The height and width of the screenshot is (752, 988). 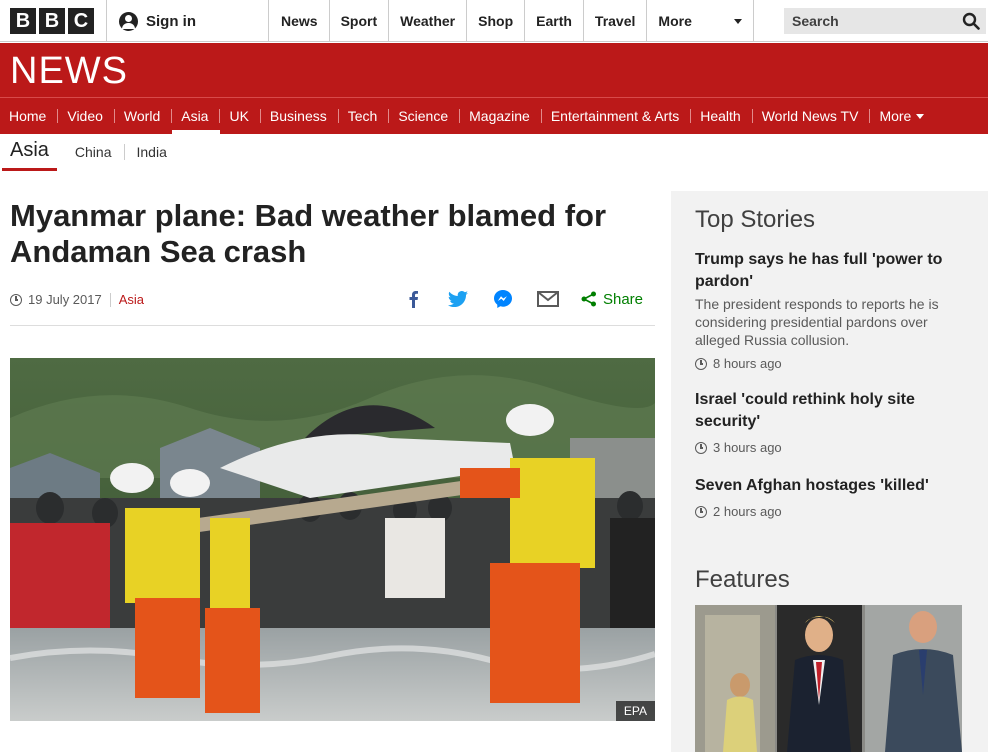 What do you see at coordinates (635, 711) in the screenshot?
I see `image-credit: EPA` at bounding box center [635, 711].